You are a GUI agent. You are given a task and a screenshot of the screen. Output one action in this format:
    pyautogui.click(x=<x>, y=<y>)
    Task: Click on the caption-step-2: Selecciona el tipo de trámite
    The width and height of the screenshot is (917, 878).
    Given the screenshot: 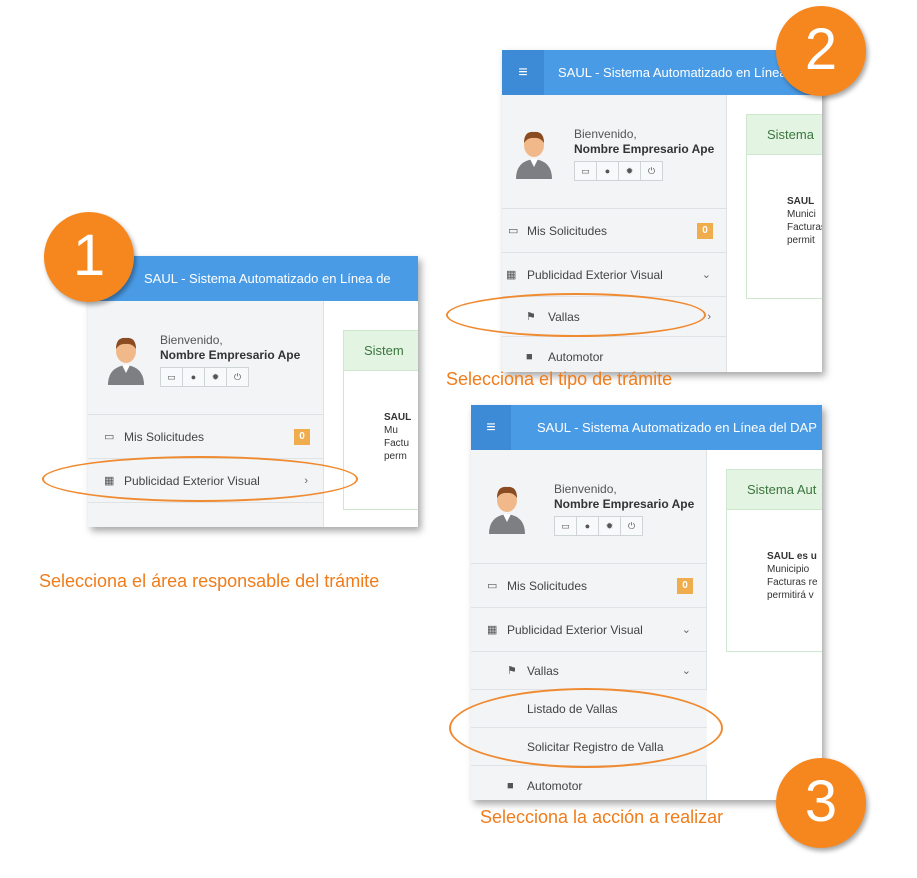 What is the action you would take?
    pyautogui.click(x=559, y=379)
    